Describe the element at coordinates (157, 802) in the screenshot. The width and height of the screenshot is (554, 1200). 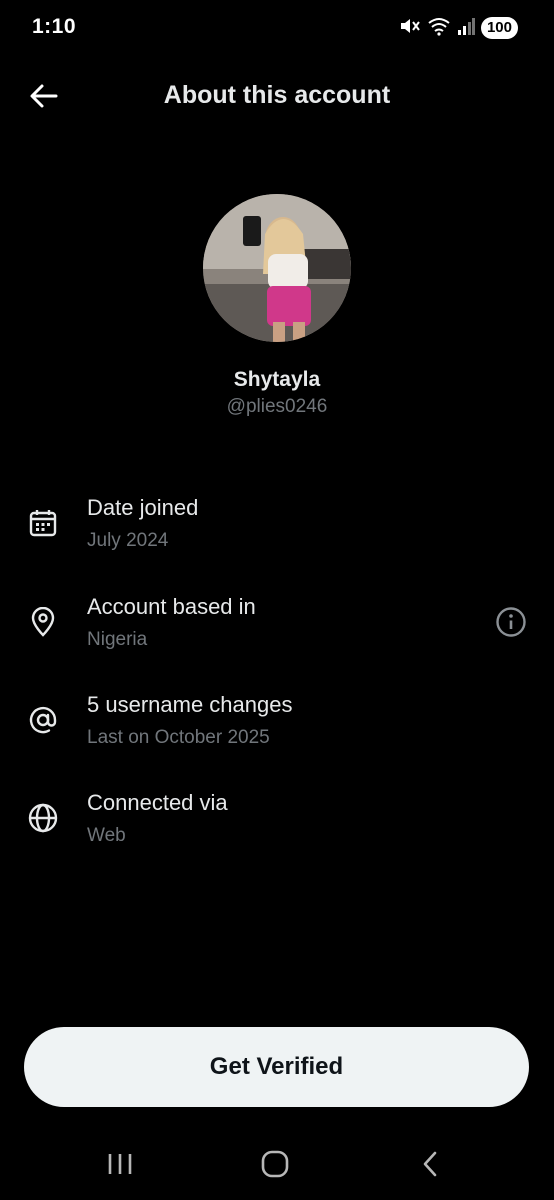
I see `connected-via-label: Connected via` at that location.